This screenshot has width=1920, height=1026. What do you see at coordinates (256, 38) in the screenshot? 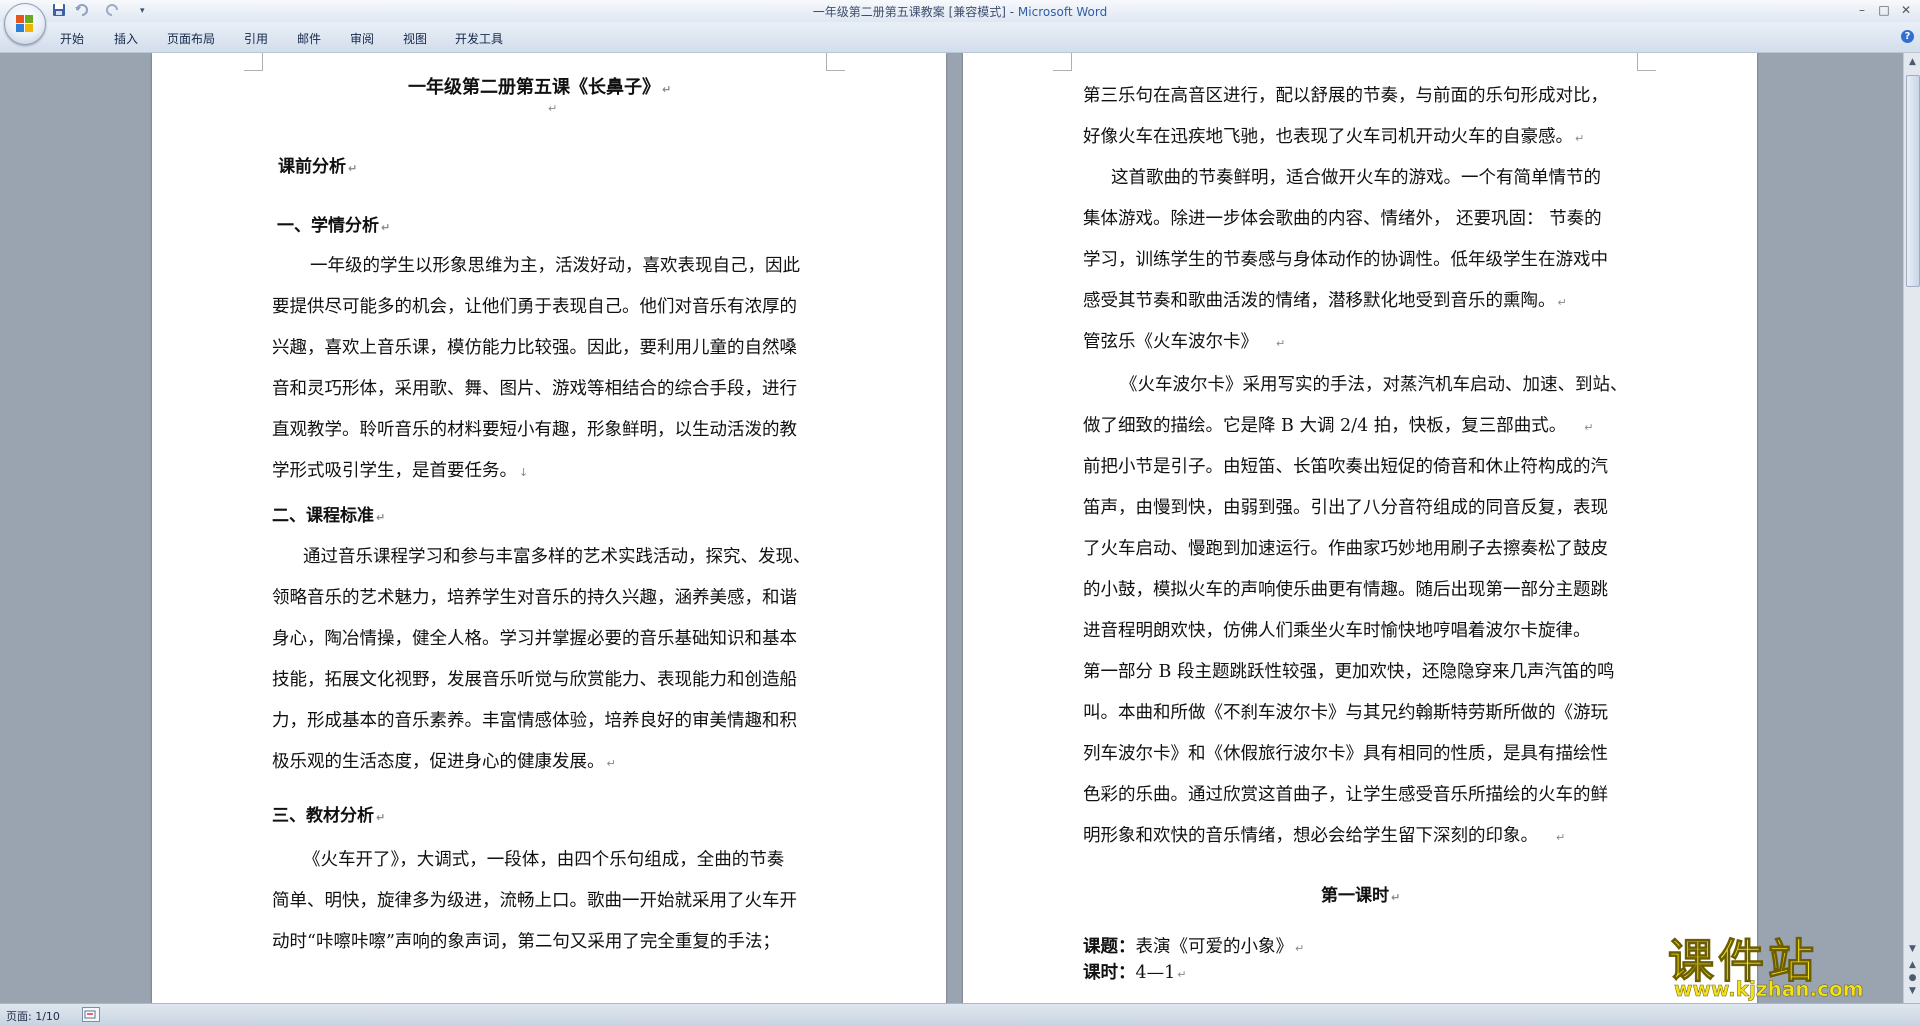
I see `tab-references: 引用` at bounding box center [256, 38].